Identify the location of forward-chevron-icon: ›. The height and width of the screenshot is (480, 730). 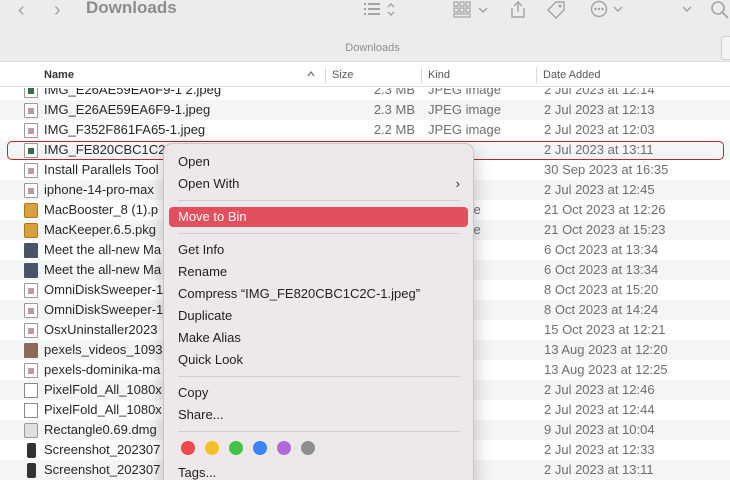
(57, 10).